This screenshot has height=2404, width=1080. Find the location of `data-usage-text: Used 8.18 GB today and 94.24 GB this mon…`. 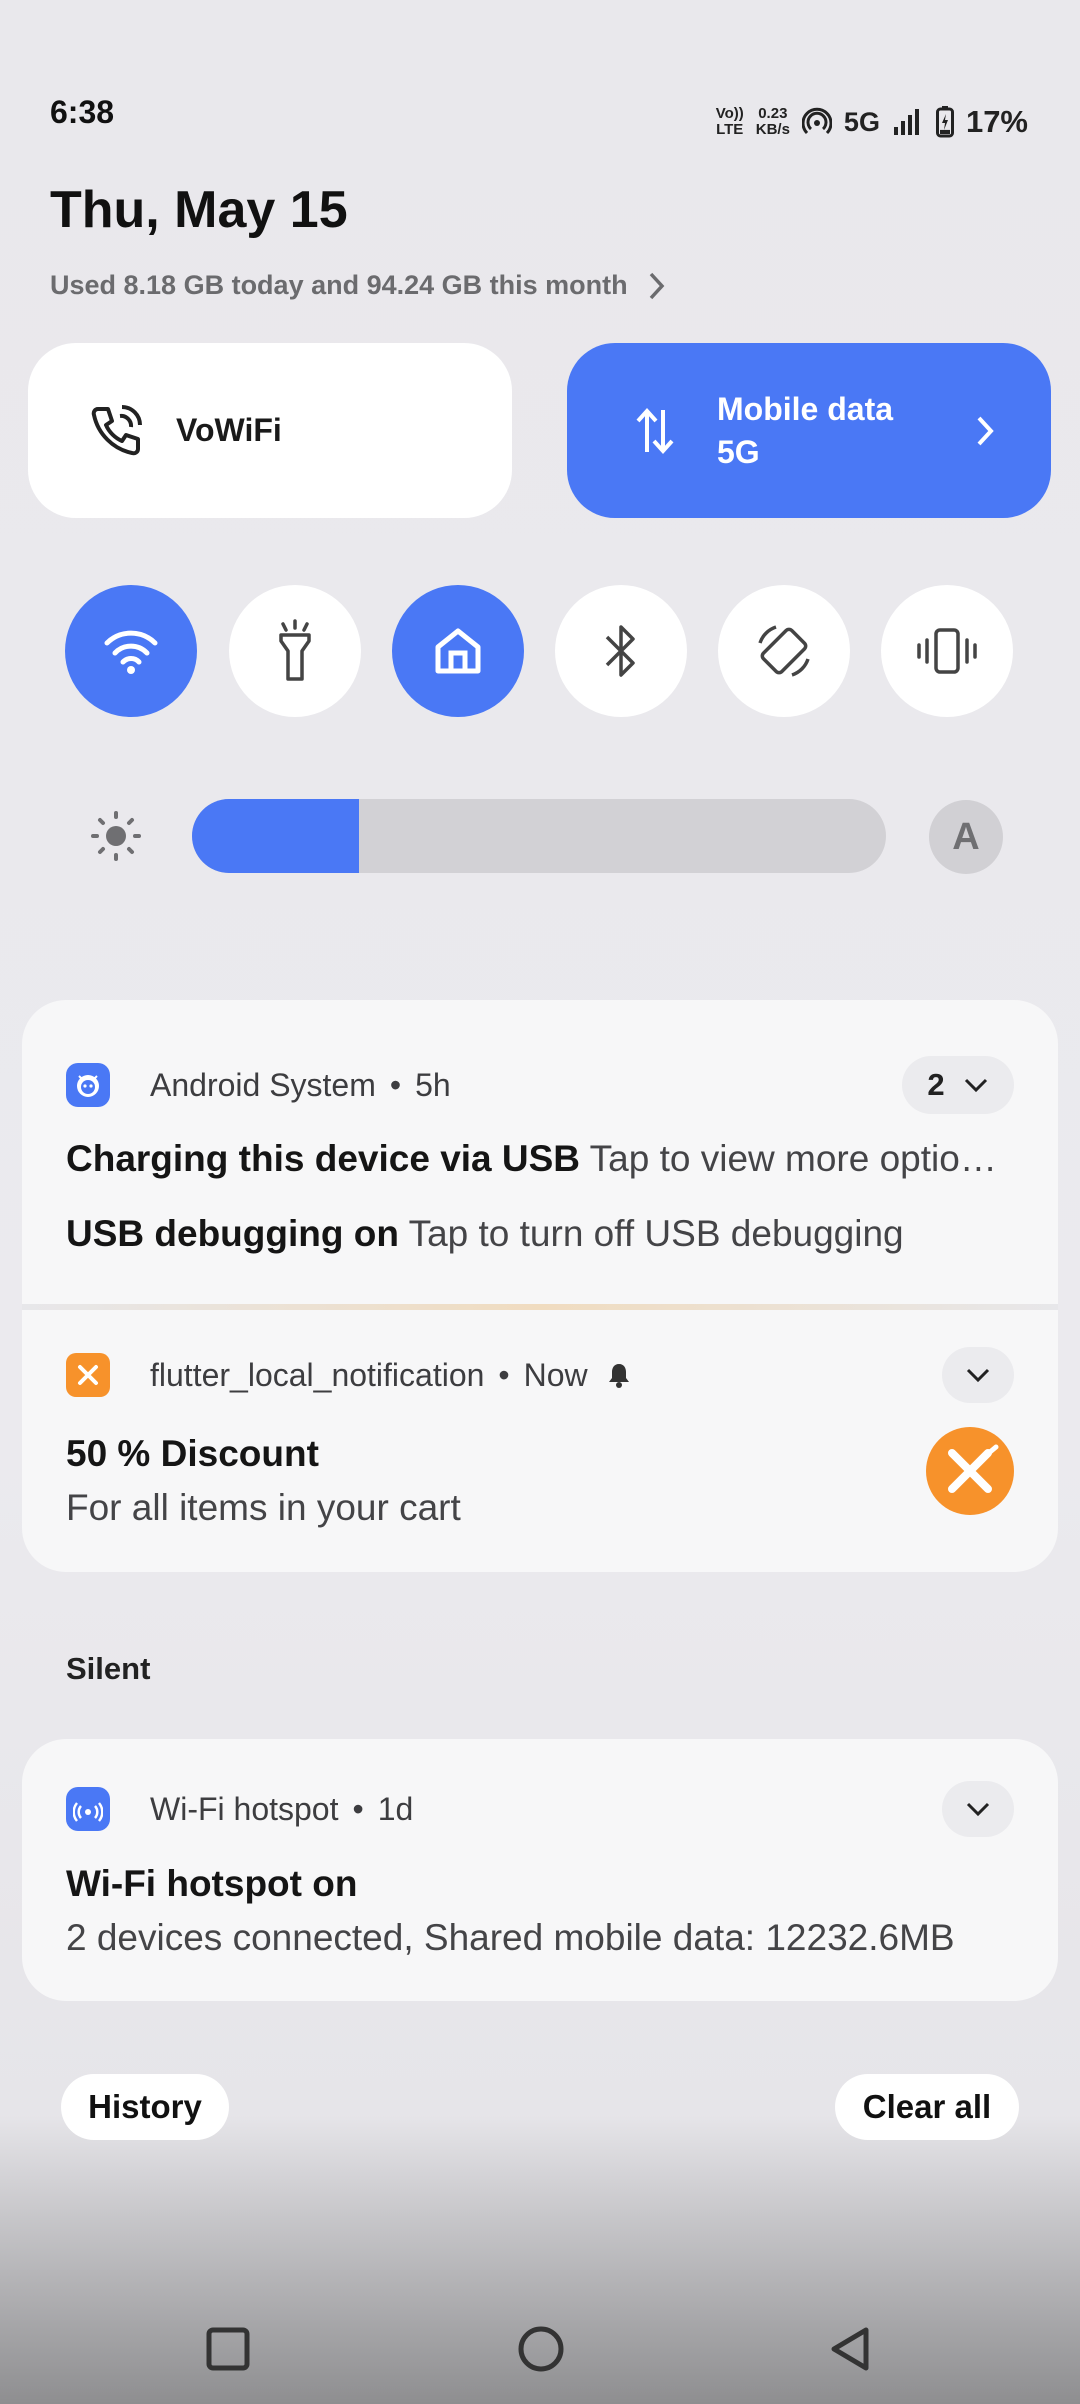

data-usage-text: Used 8.18 GB today and 94.24 GB this mon… is located at coordinates (339, 285).